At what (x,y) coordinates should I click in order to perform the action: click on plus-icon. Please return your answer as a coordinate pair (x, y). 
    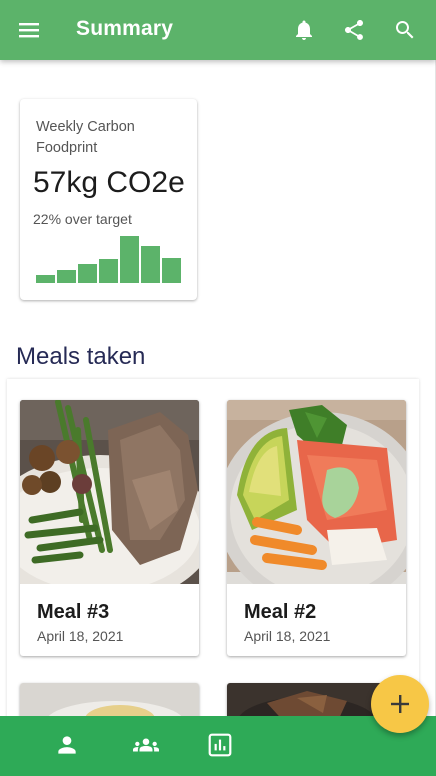
    Looking at the image, I should click on (400, 704).